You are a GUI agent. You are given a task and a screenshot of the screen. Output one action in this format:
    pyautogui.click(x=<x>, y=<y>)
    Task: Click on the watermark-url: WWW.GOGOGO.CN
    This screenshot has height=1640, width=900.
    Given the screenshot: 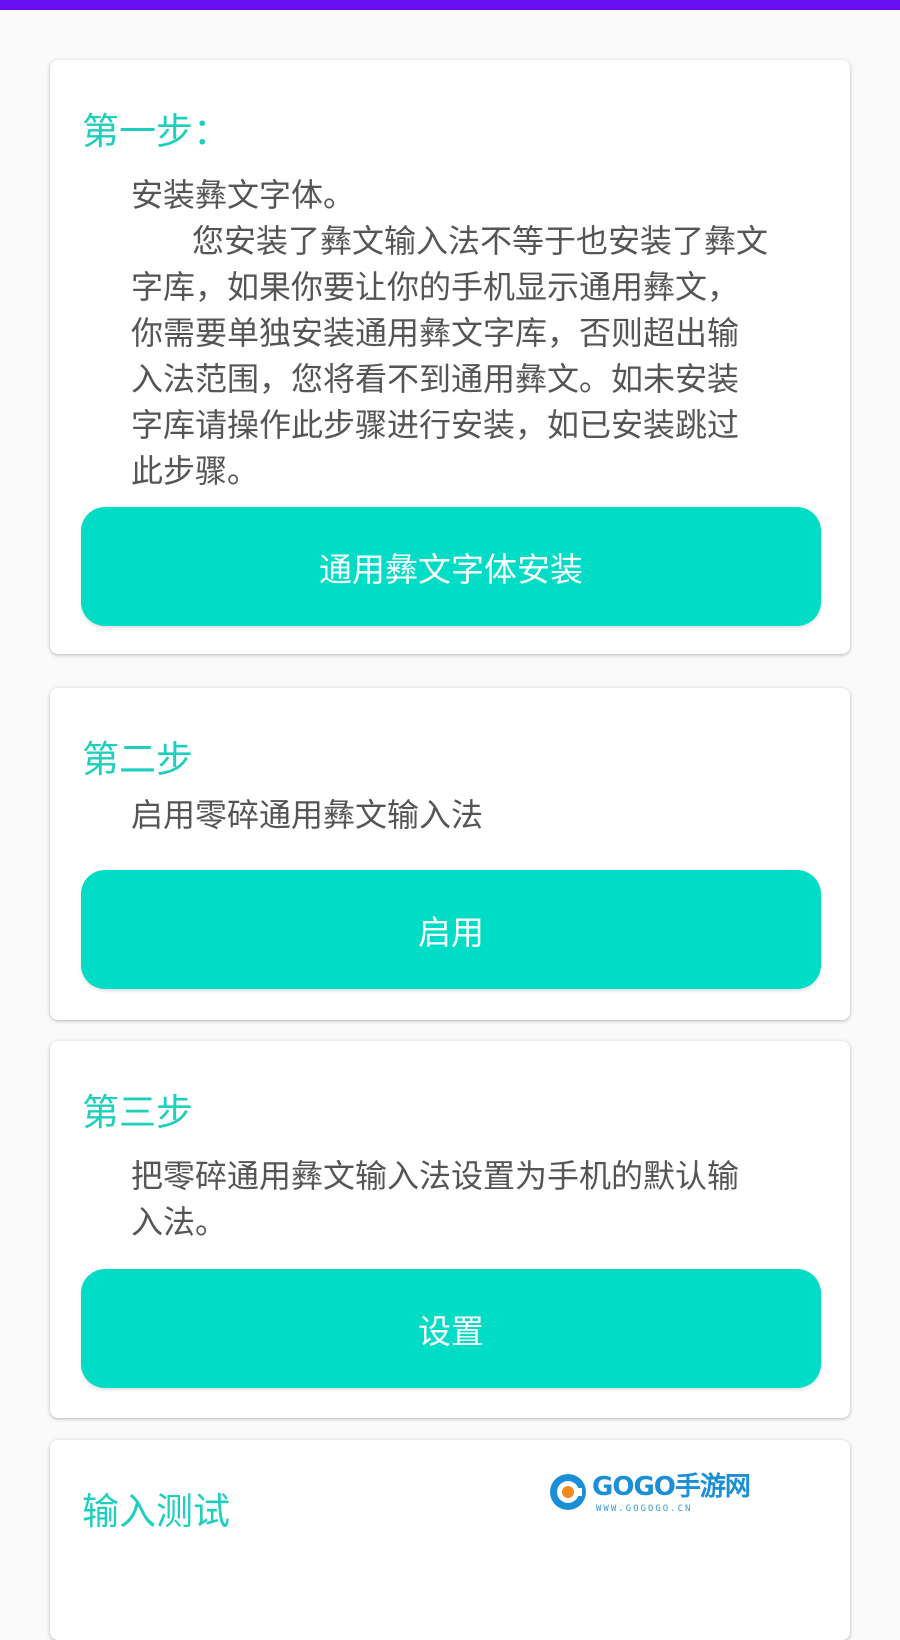 What is the action you would take?
    pyautogui.click(x=644, y=1509)
    